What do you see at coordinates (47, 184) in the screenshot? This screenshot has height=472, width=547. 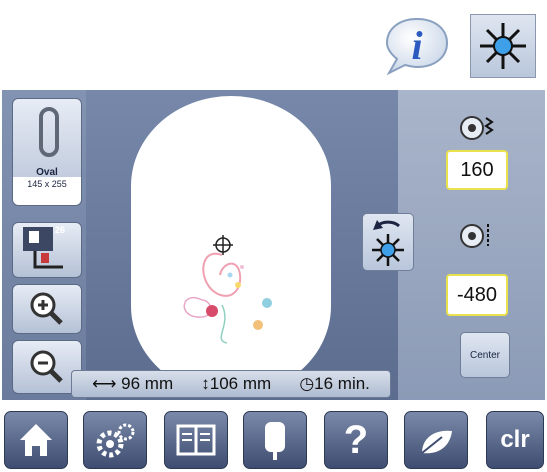 I see `hoop-size: 145 x 255` at bounding box center [47, 184].